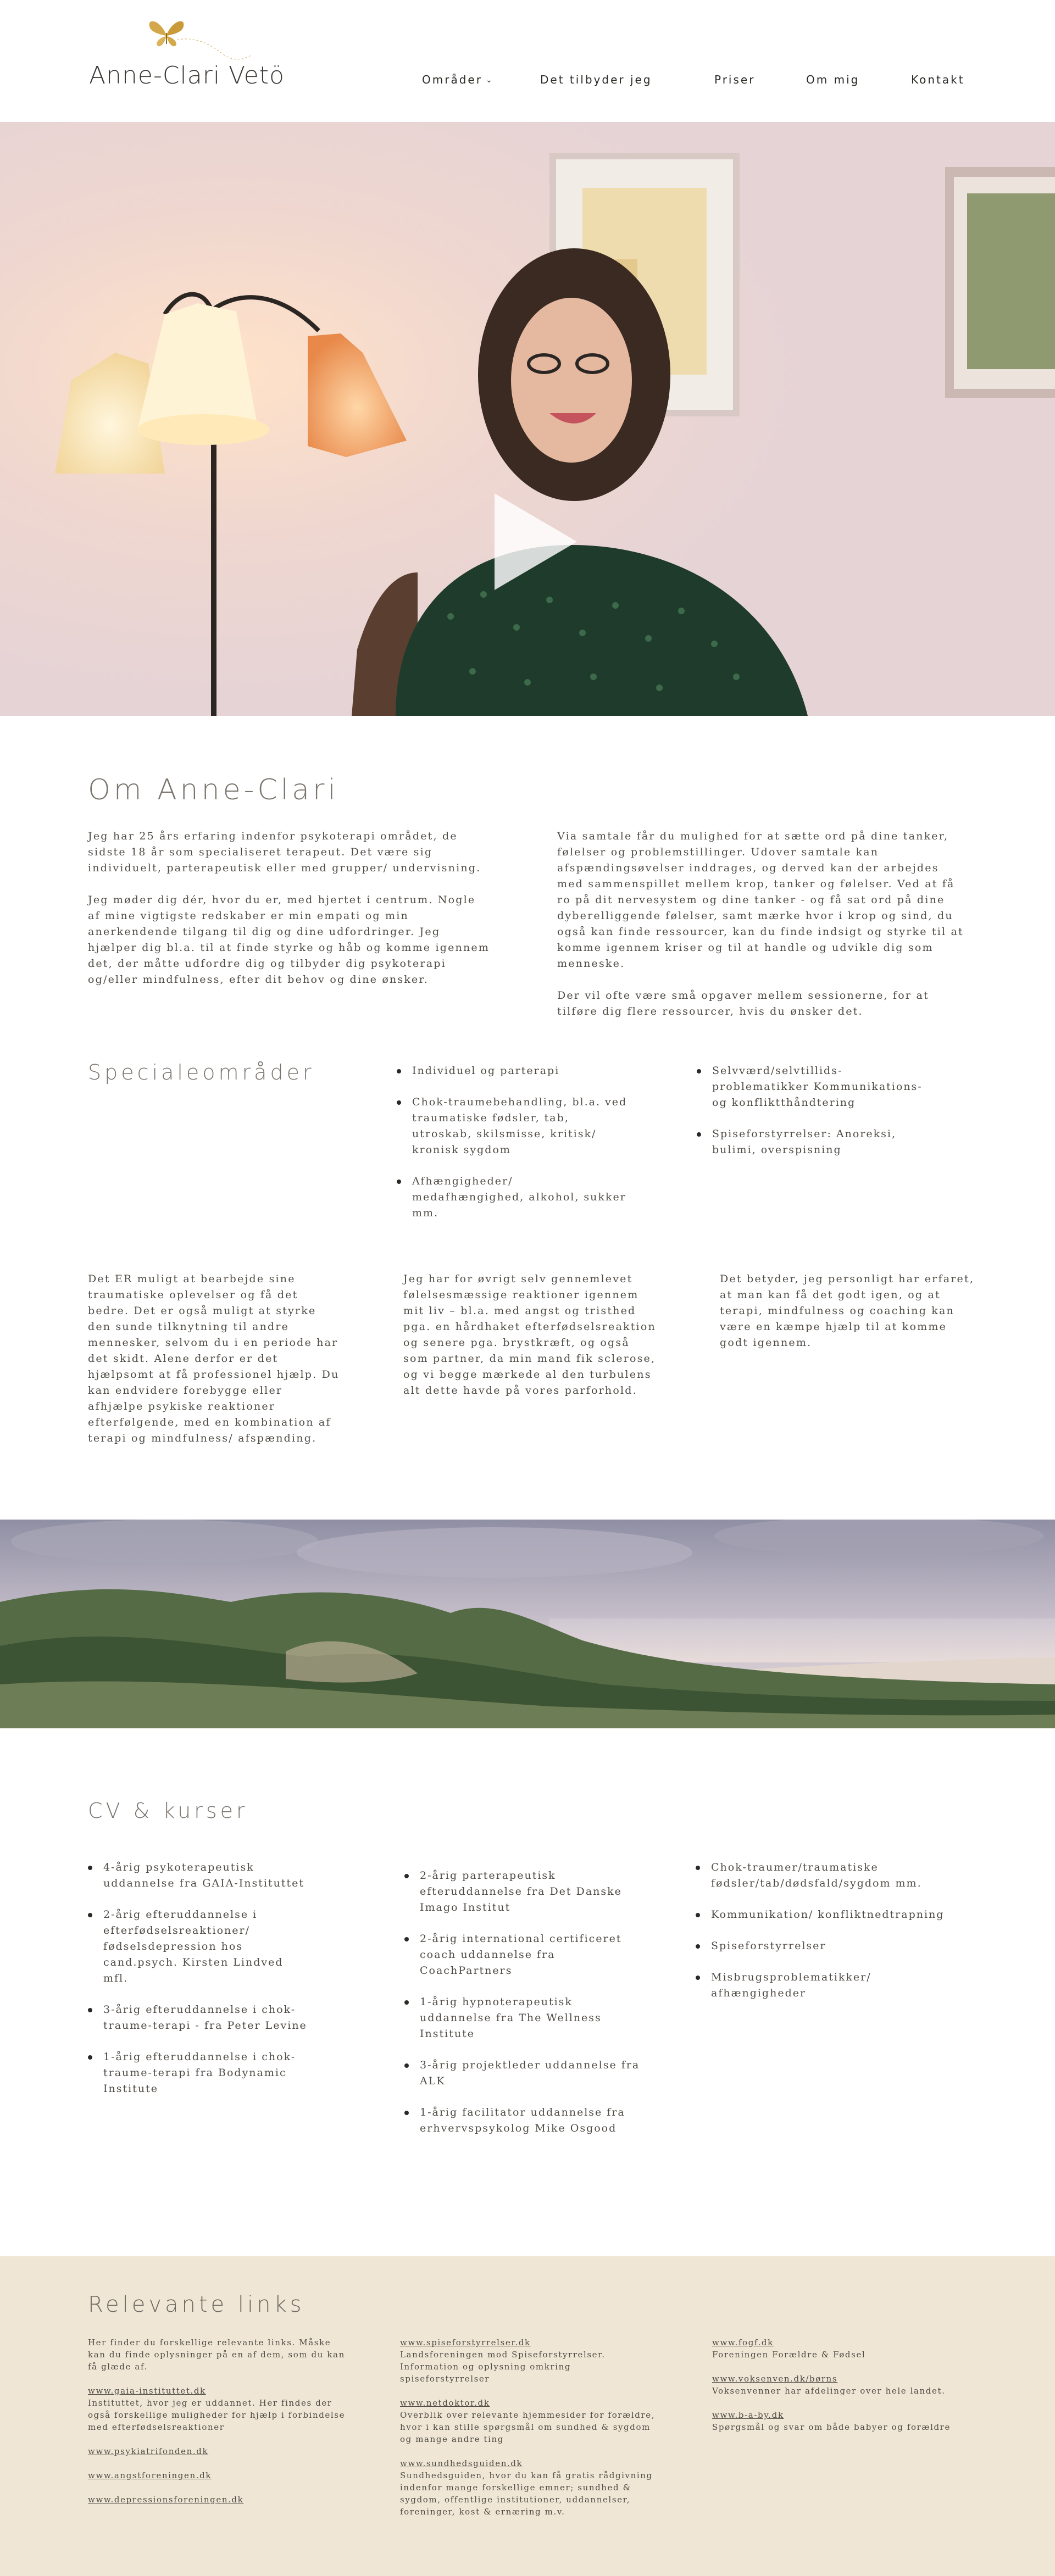  Describe the element at coordinates (734, 79) in the screenshot. I see `nav-item-priser: Priser` at that location.